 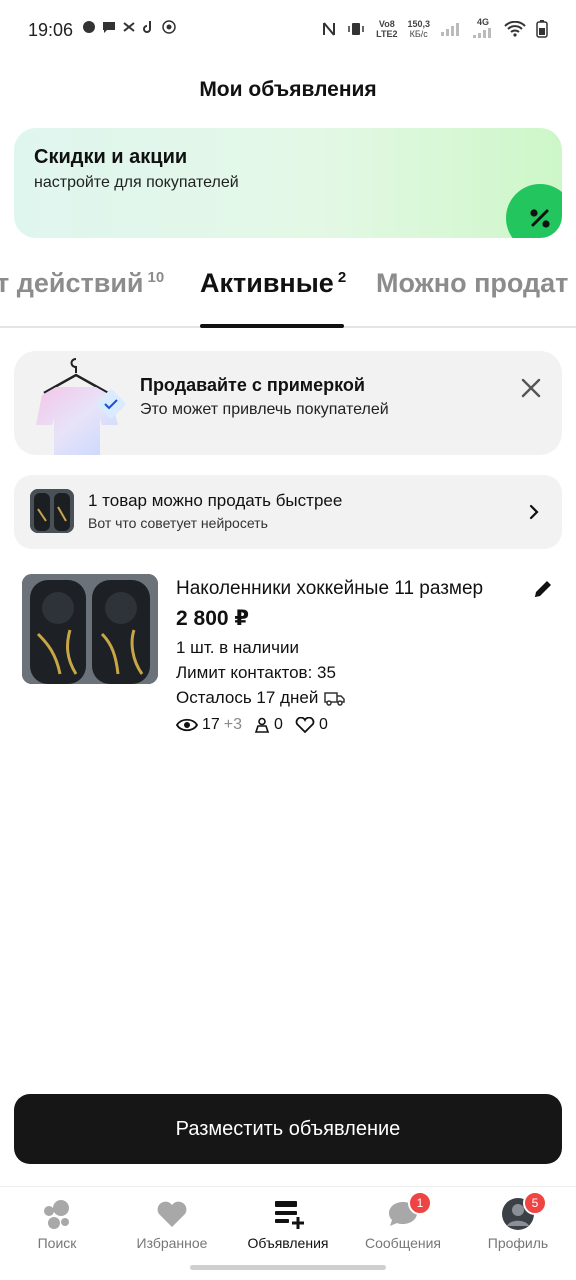 I want to click on system-status-icons: Vo8 LTE2 150,3 КБ/с 4G, so click(x=435, y=28).